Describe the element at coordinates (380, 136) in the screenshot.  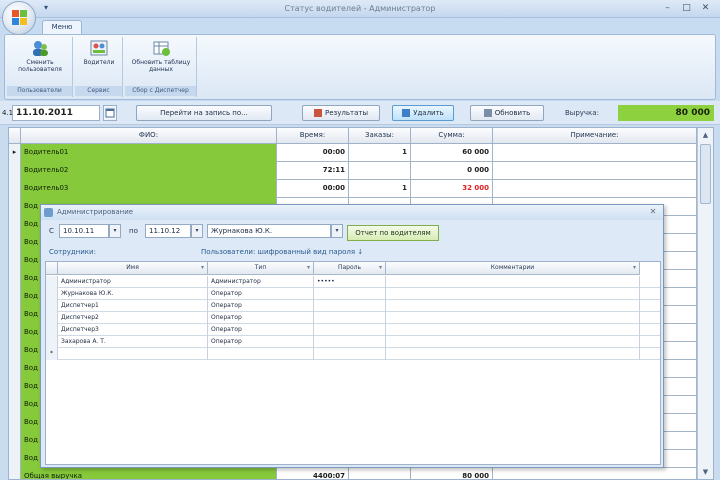
I see `column-header-orders: Заказы:` at that location.